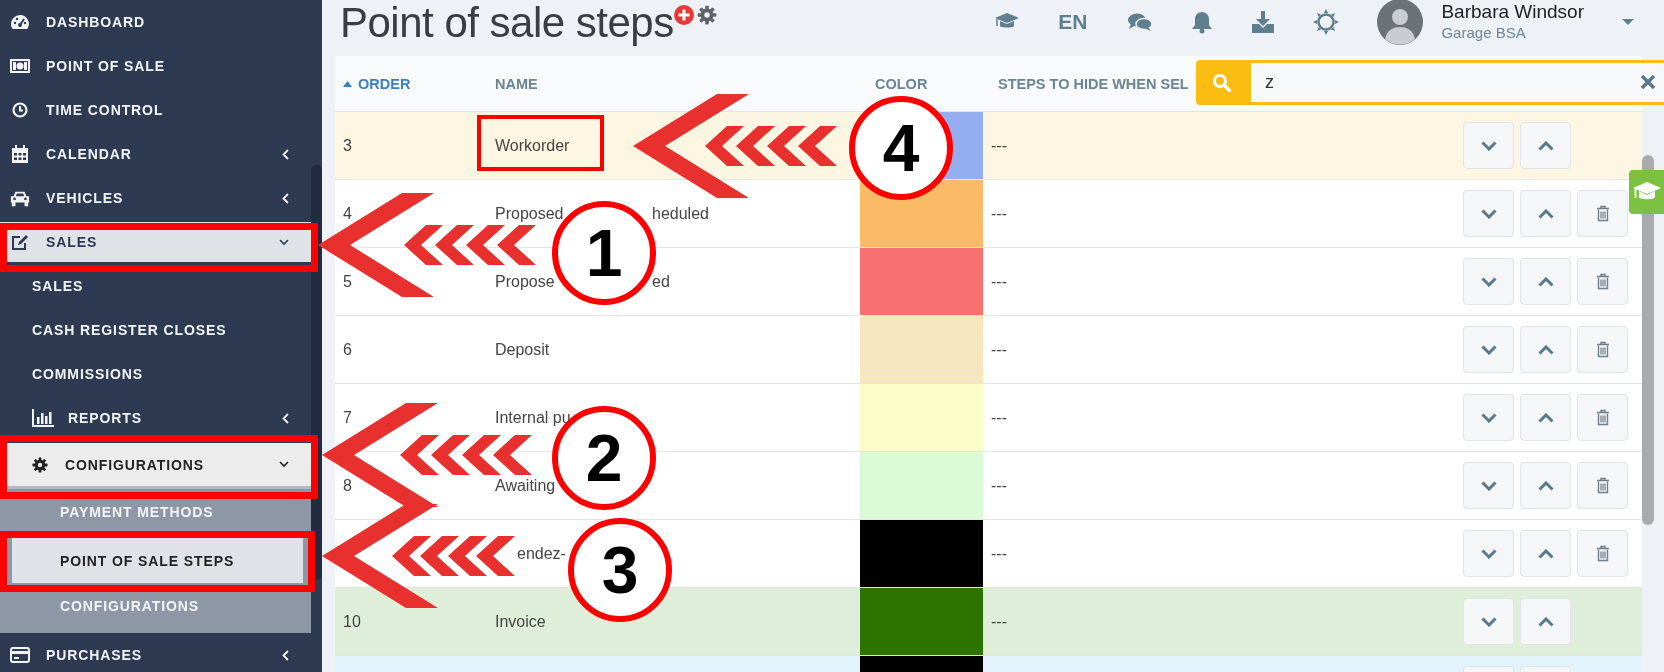 The height and width of the screenshot is (672, 1664). Describe the element at coordinates (155, 330) in the screenshot. I see `nav-item: CASH REGISTER CLOSES` at that location.